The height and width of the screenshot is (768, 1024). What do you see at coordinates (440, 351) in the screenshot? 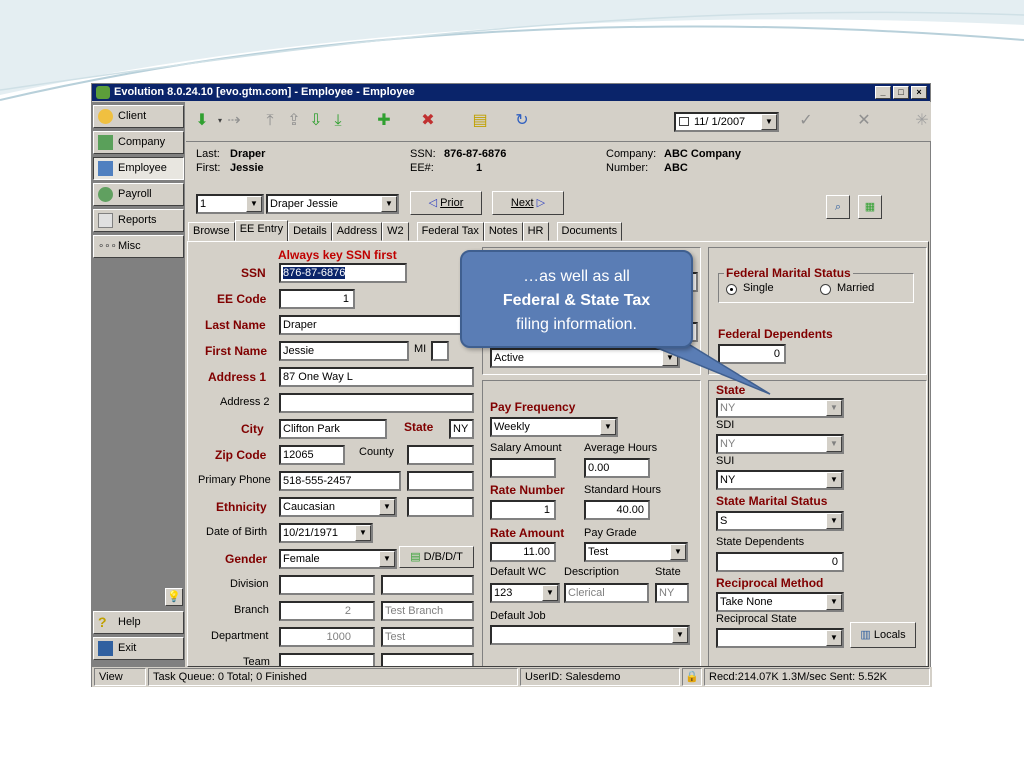
I see `mi-field` at bounding box center [440, 351].